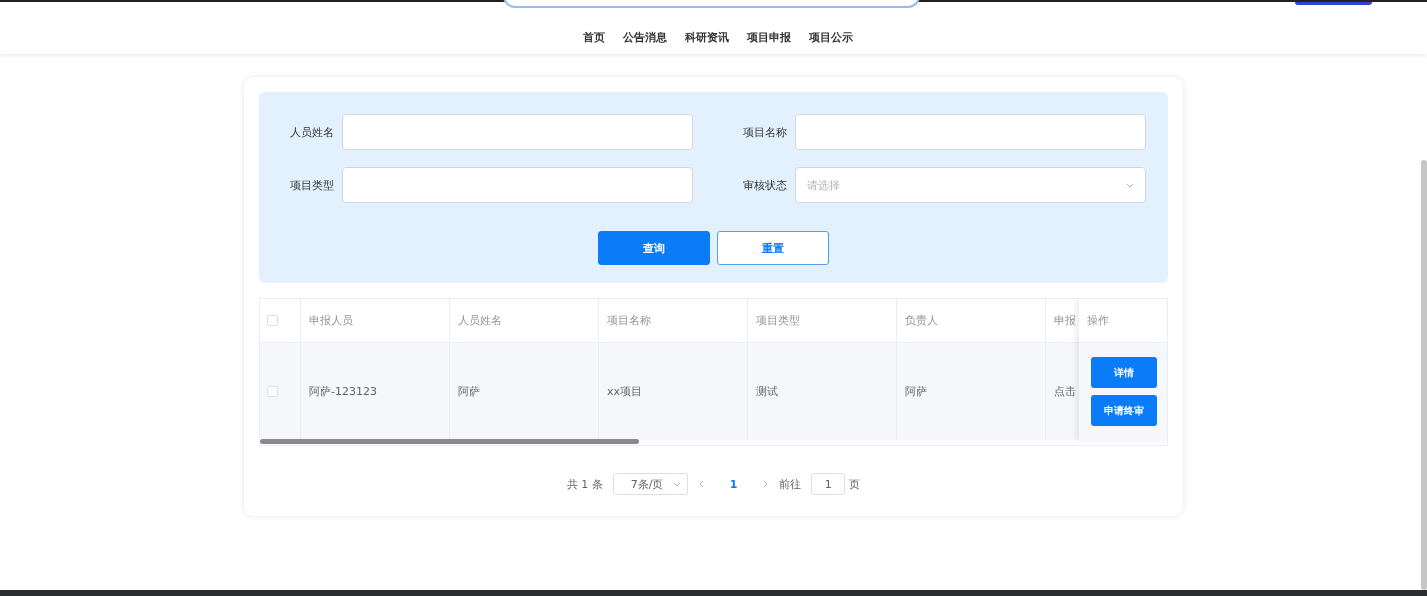 Image resolution: width=1427 pixels, height=596 pixels. Describe the element at coordinates (594, 37) in the screenshot. I see `nav-link: 首页` at that location.